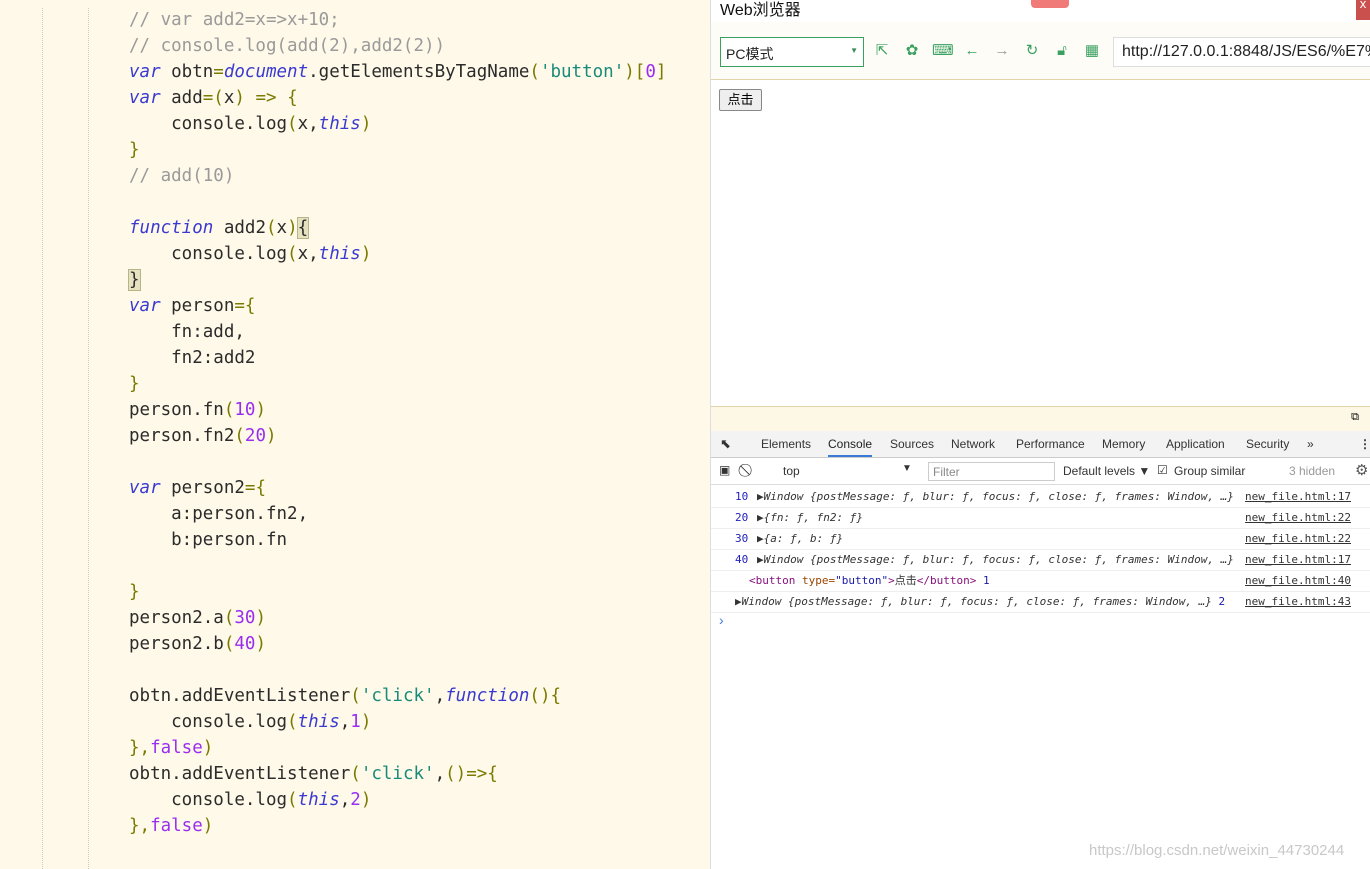  Describe the element at coordinates (724, 470) in the screenshot. I see `sidebar-toggle-icon: ▣` at that location.